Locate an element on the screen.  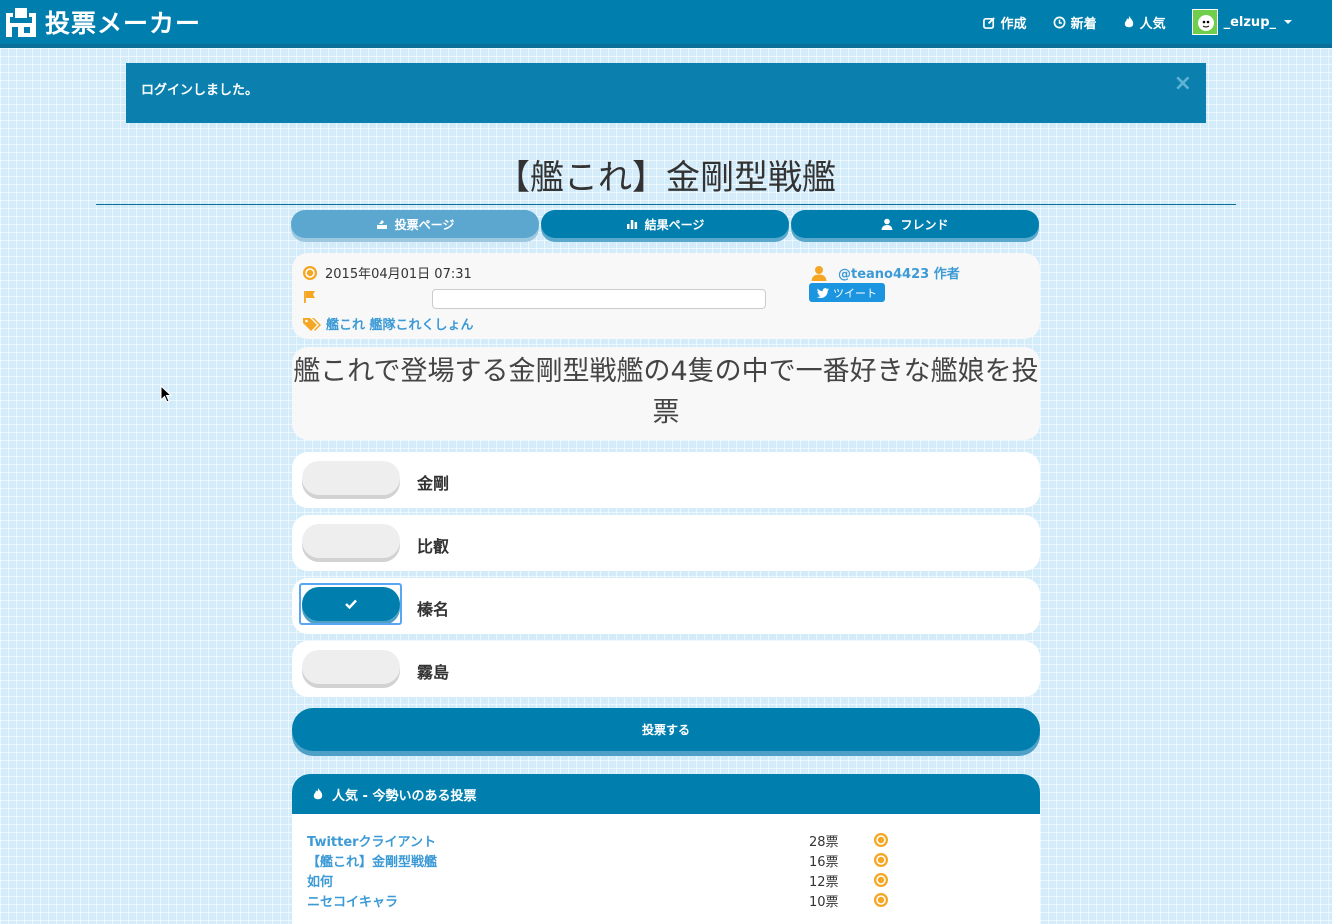
brand: 投票メーカー is located at coordinates (102, 22).